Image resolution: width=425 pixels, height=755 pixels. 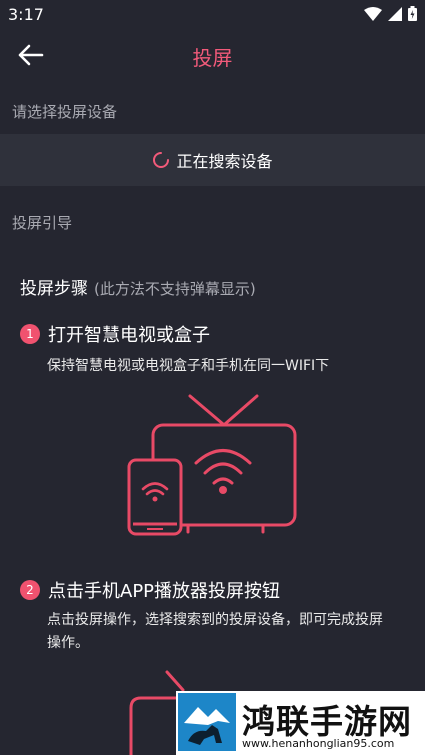 I want to click on step-1-title: 打开智慧电视或盒子, so click(x=129, y=335).